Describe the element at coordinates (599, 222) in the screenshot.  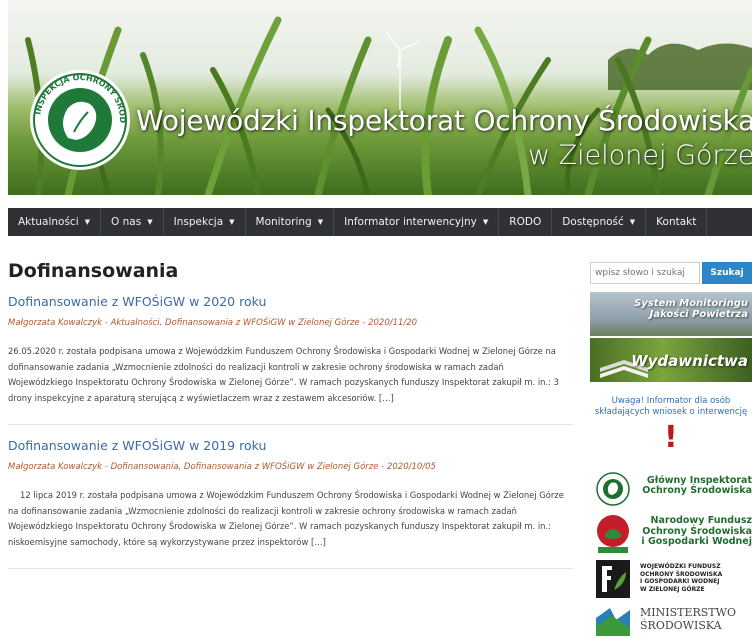
I see `nav-item-dostepnosc: Dostępność ▼` at that location.